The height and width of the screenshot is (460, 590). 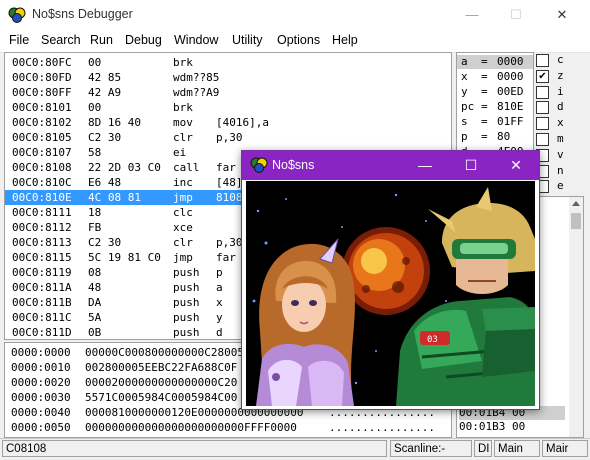 What do you see at coordinates (560, 154) in the screenshot?
I see `flag-label: v` at bounding box center [560, 154].